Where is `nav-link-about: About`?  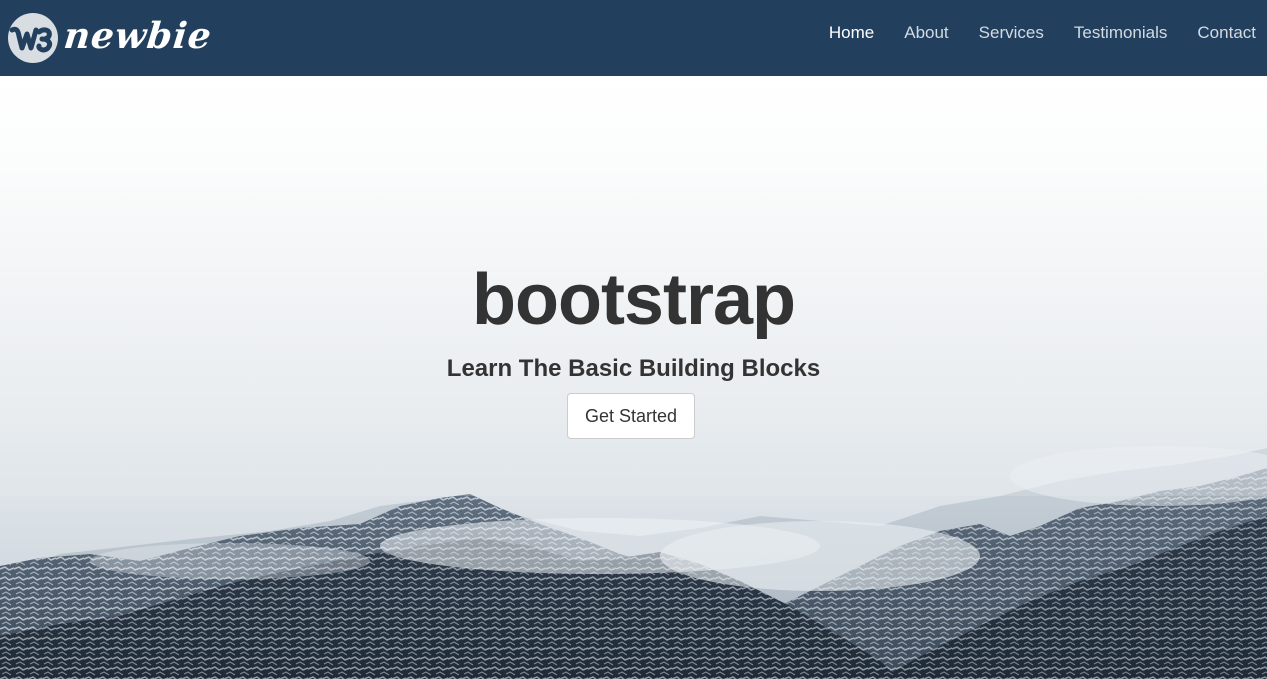
nav-link-about: About is located at coordinates (922, 33).